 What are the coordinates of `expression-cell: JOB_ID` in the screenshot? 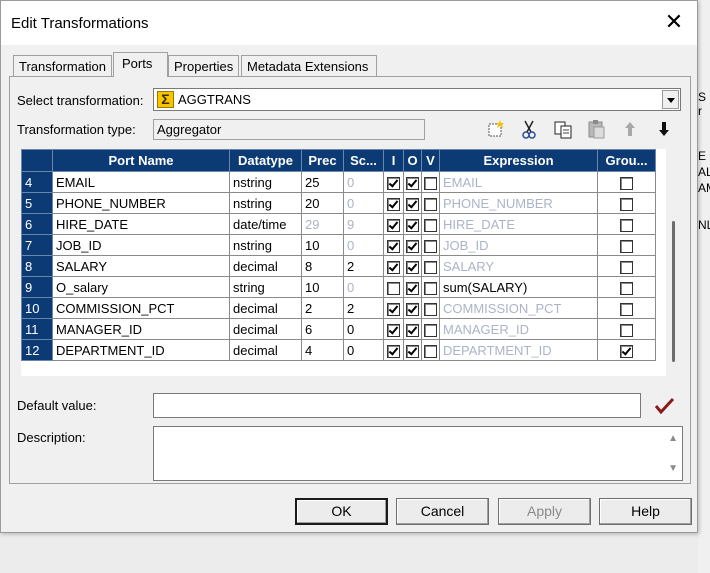 It's located at (518, 245).